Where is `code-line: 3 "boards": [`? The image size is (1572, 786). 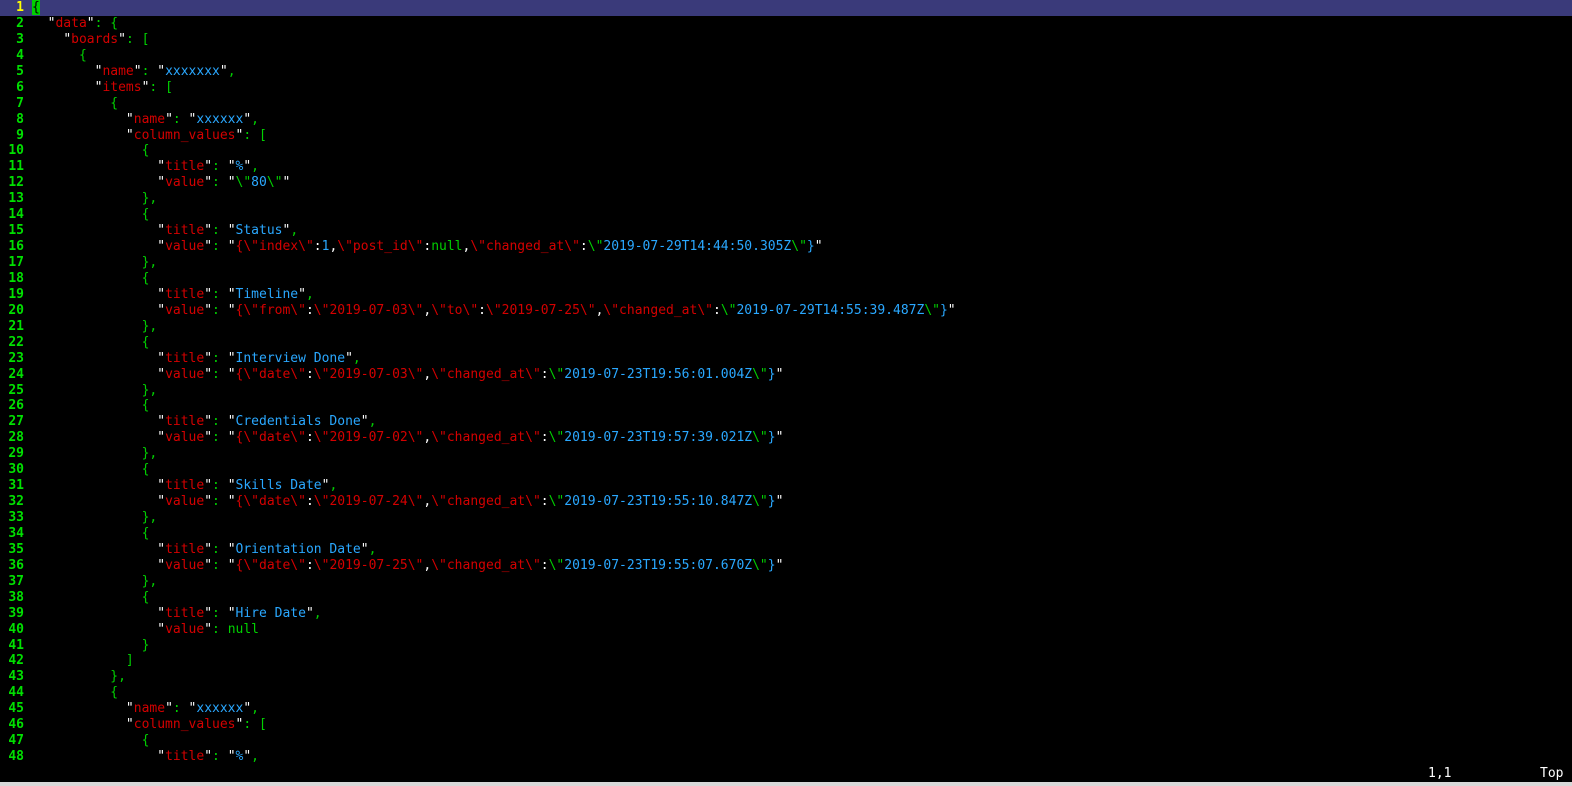 code-line: 3 "boards": [ is located at coordinates (786, 40).